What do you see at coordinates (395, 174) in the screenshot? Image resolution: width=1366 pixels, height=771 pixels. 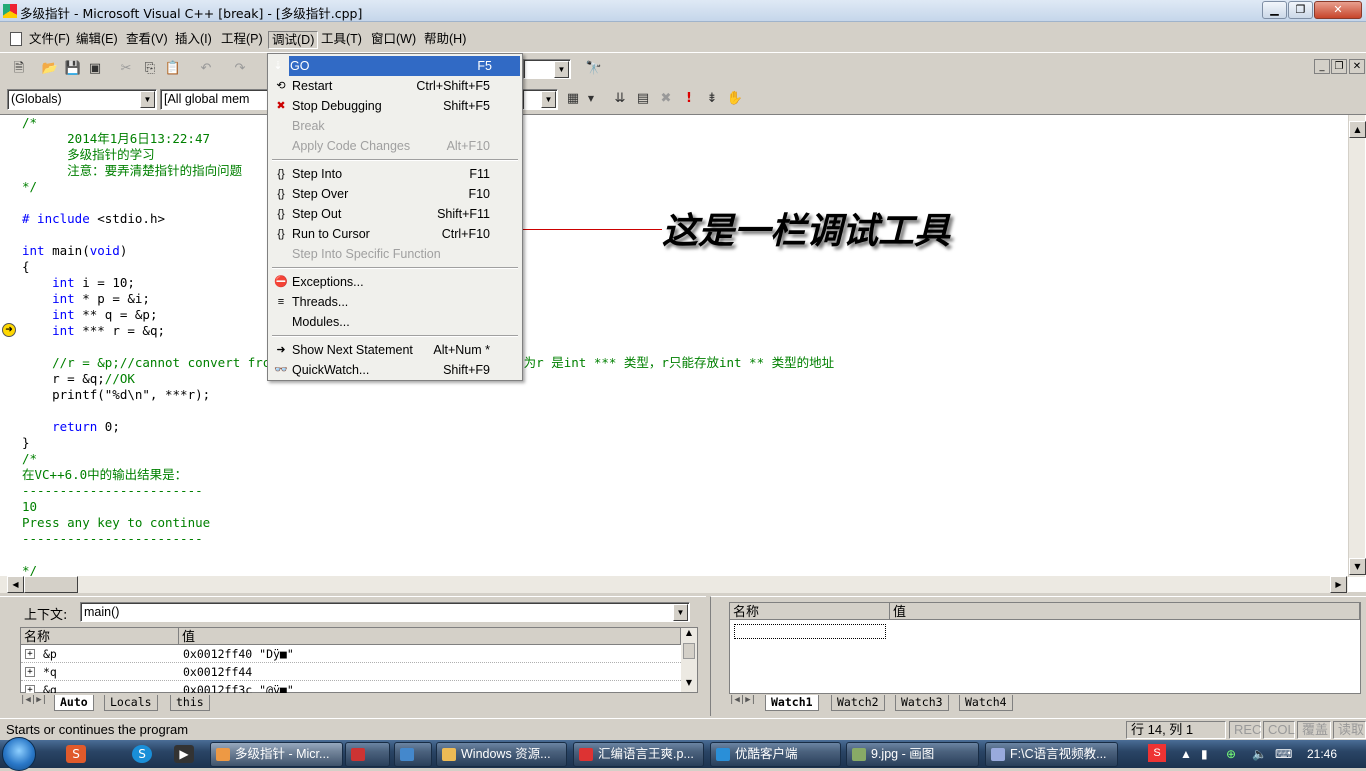 I see `debug-menu-item-step-into: {} Step Into F11` at bounding box center [395, 174].